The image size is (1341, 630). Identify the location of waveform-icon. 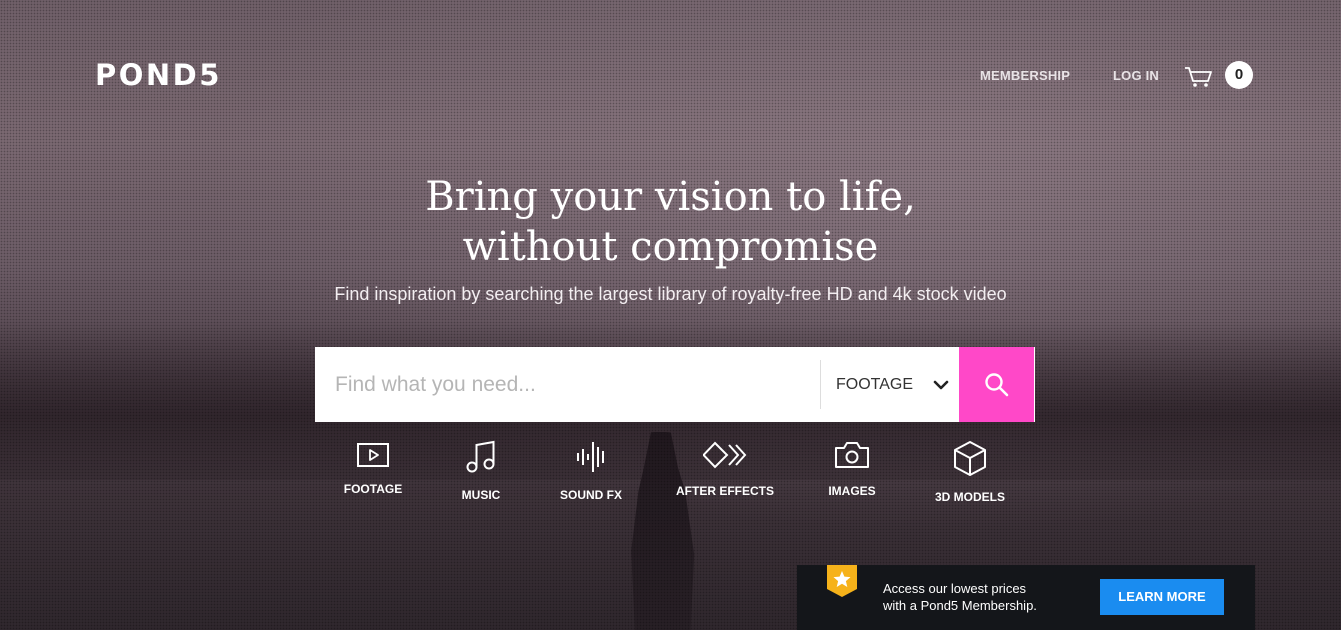
(590, 457).